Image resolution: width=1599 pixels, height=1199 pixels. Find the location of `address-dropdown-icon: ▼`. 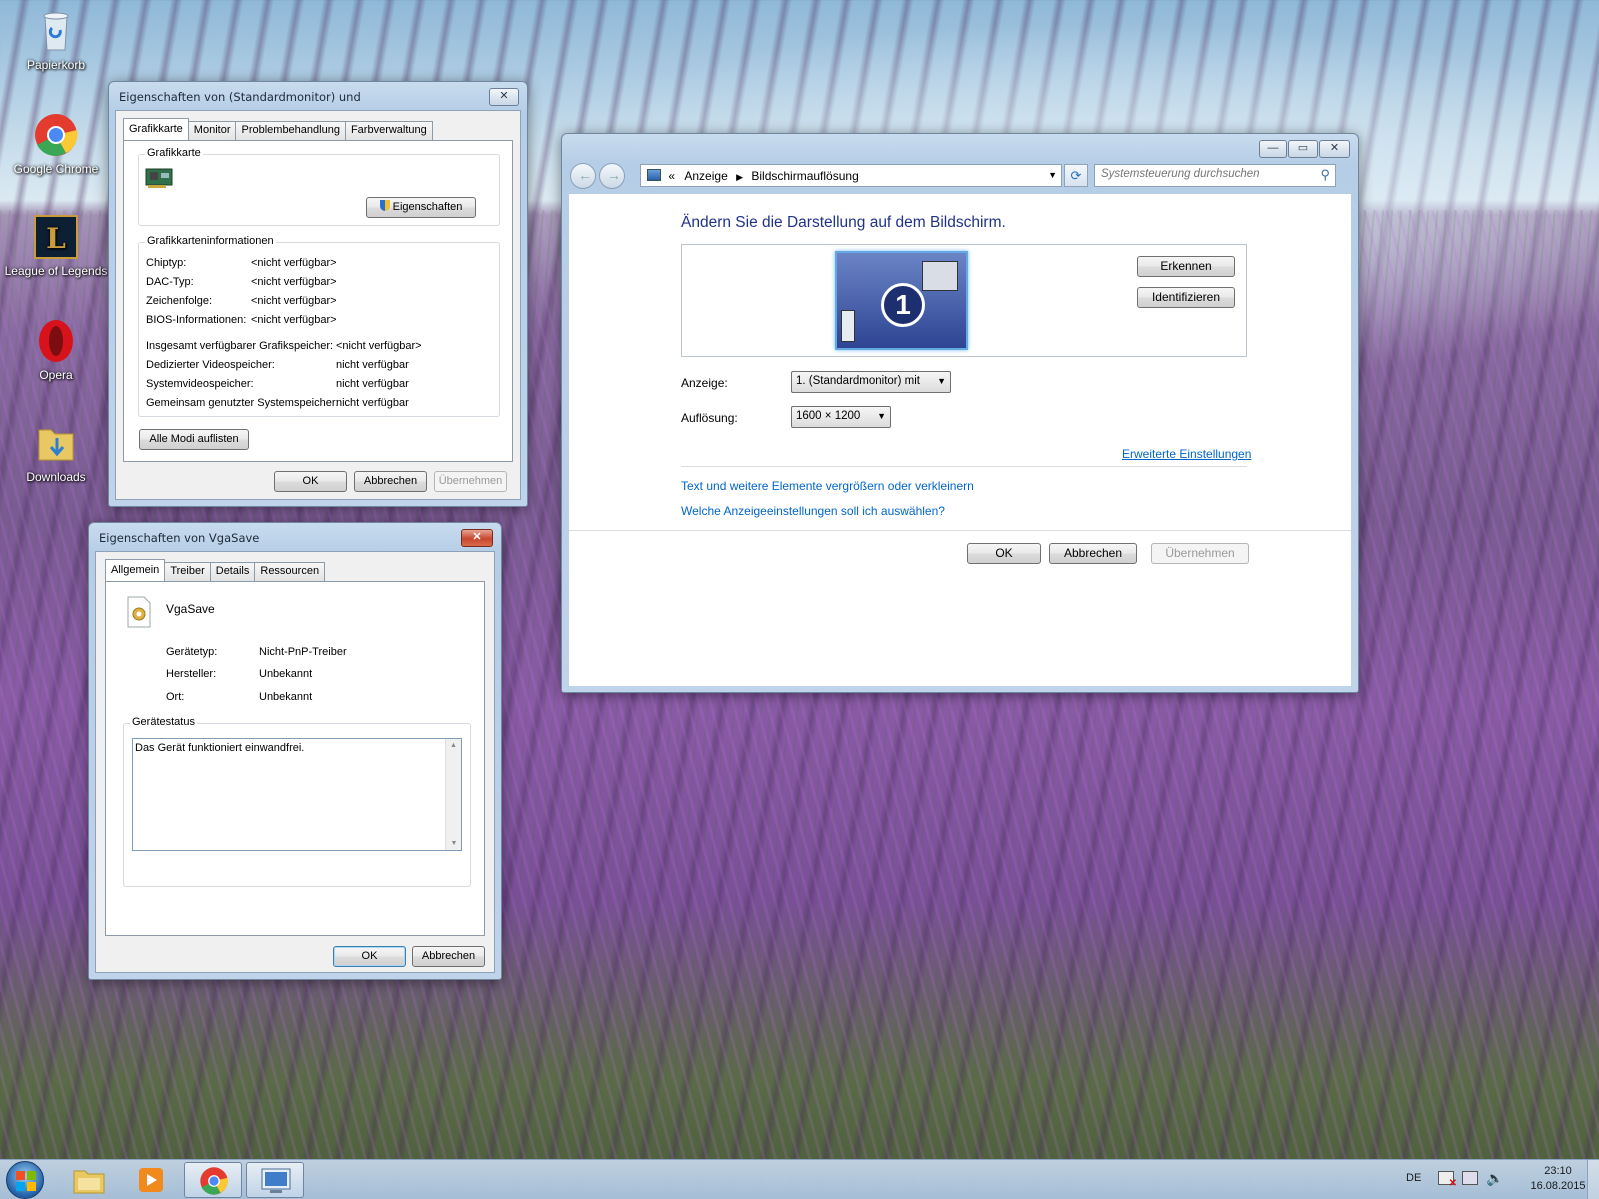

address-dropdown-icon: ▼ is located at coordinates (1052, 175).